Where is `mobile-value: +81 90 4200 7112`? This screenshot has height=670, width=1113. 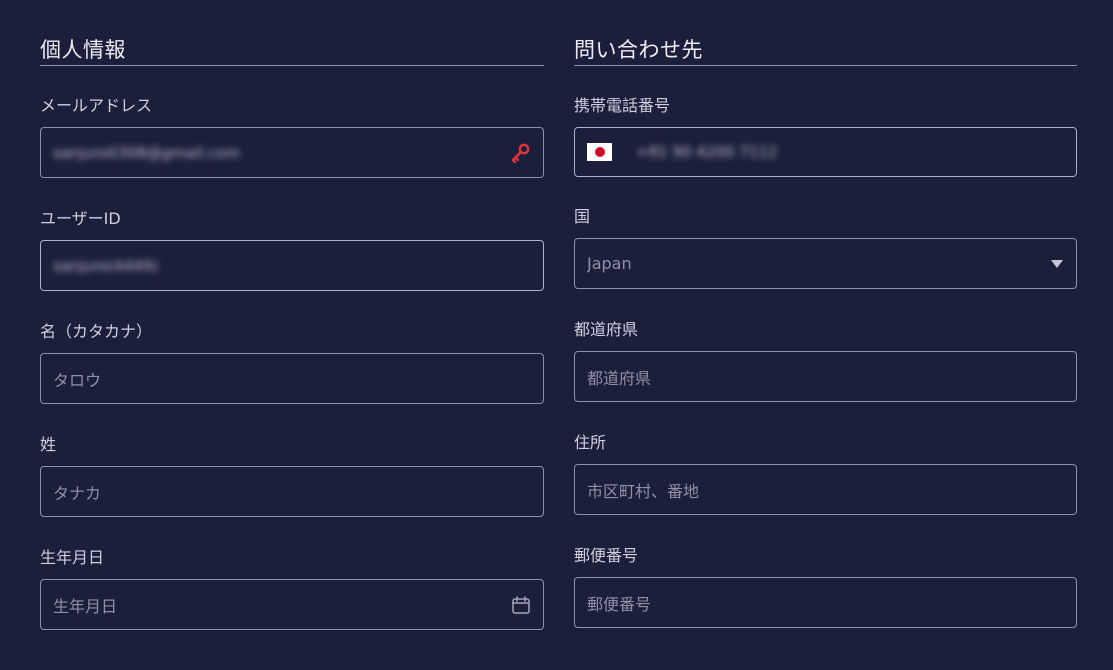
mobile-value: +81 90 4200 7112 is located at coordinates (707, 152).